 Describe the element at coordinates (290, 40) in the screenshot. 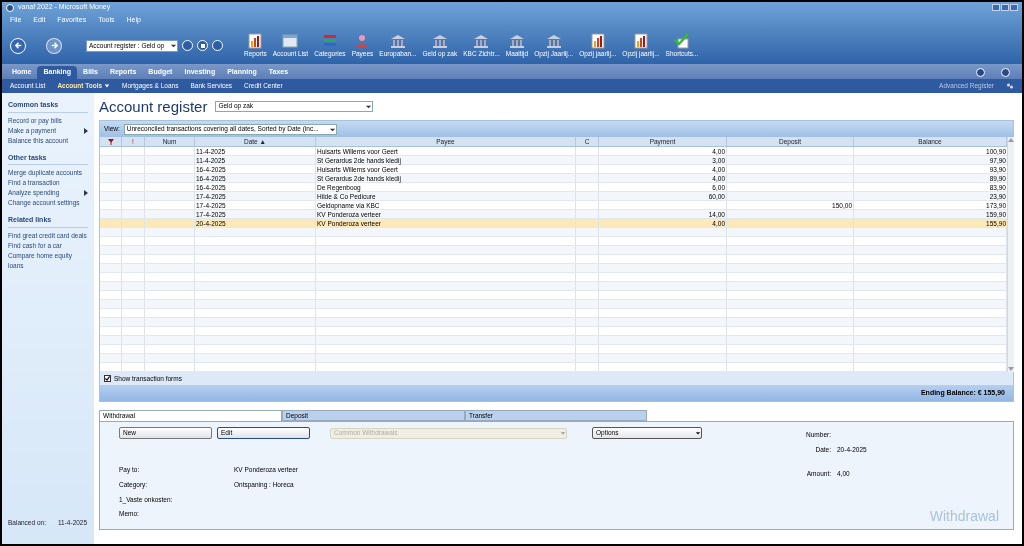

I see `window-icon` at that location.